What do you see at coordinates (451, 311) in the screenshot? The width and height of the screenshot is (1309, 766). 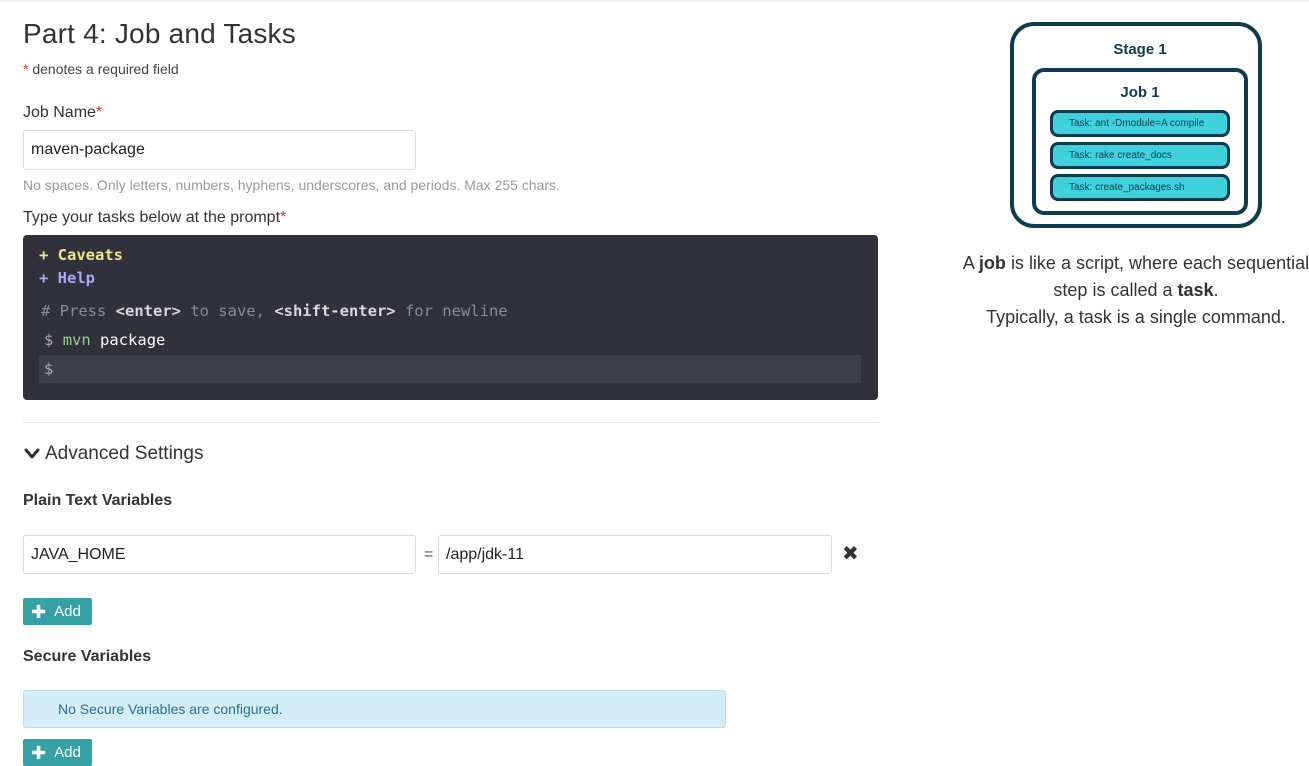 I see `hint-suffix: for newline` at bounding box center [451, 311].